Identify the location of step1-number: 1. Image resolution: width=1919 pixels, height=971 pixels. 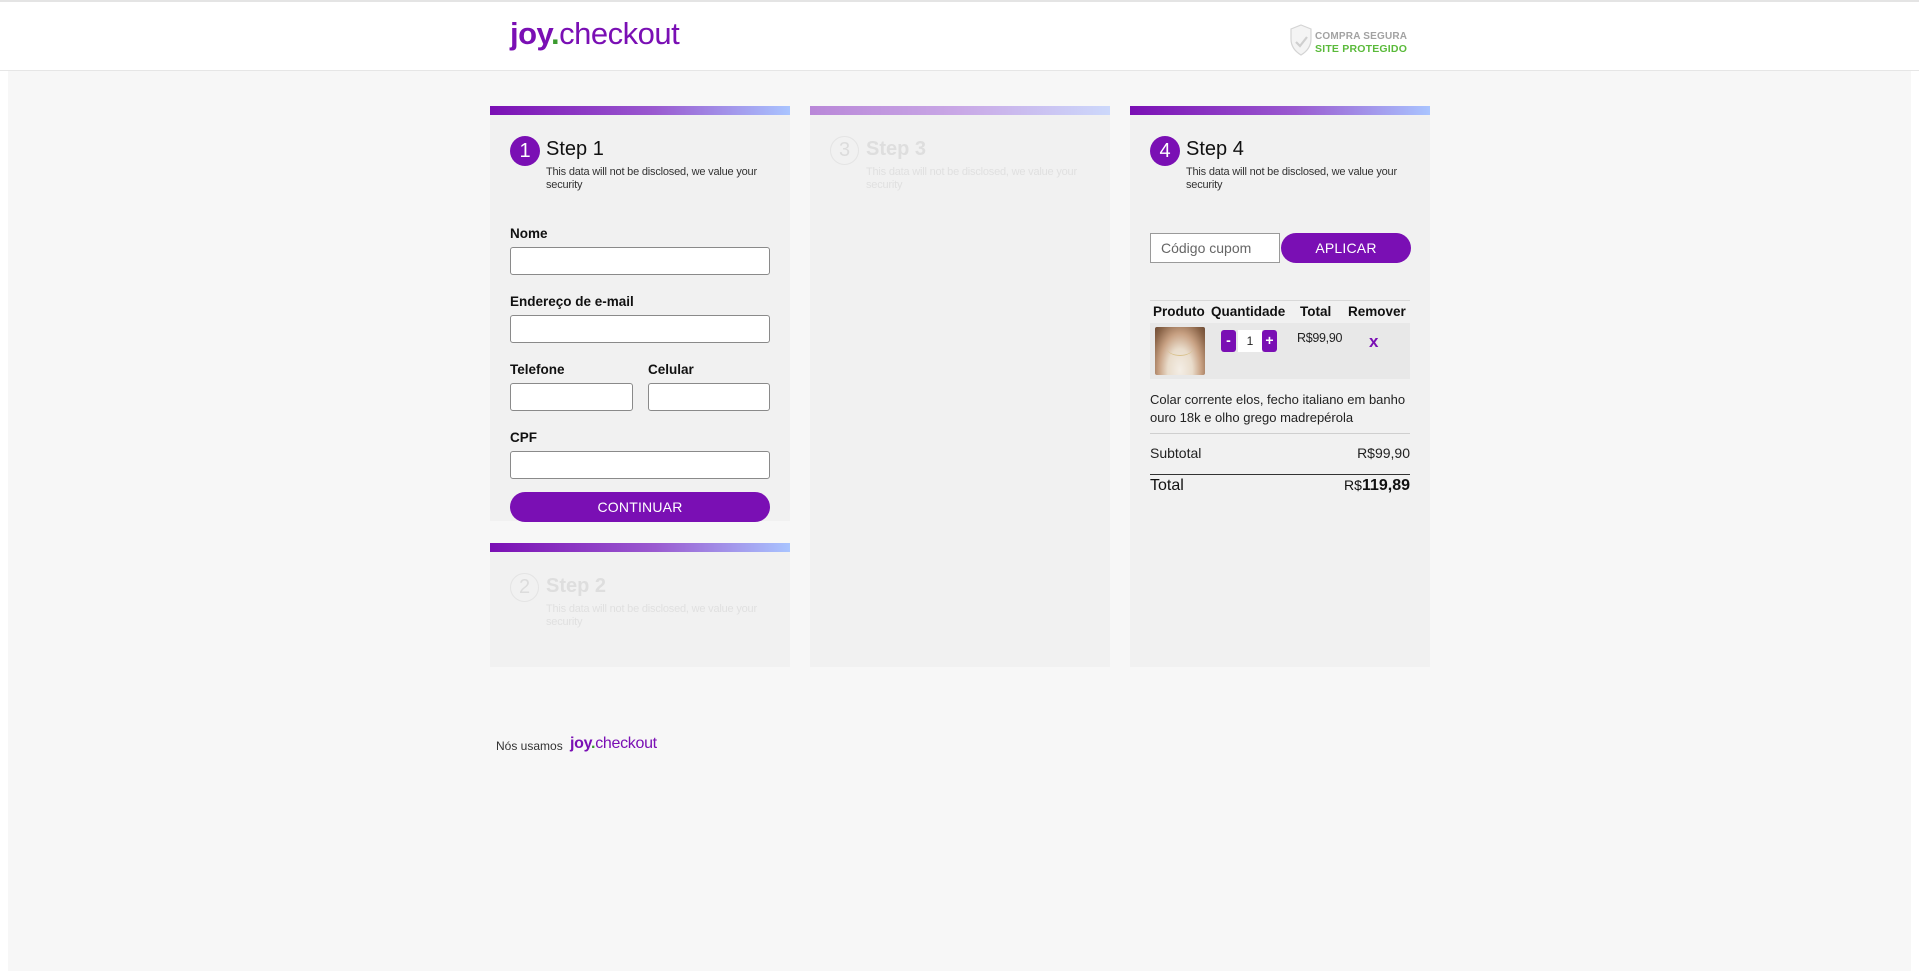
(525, 151).